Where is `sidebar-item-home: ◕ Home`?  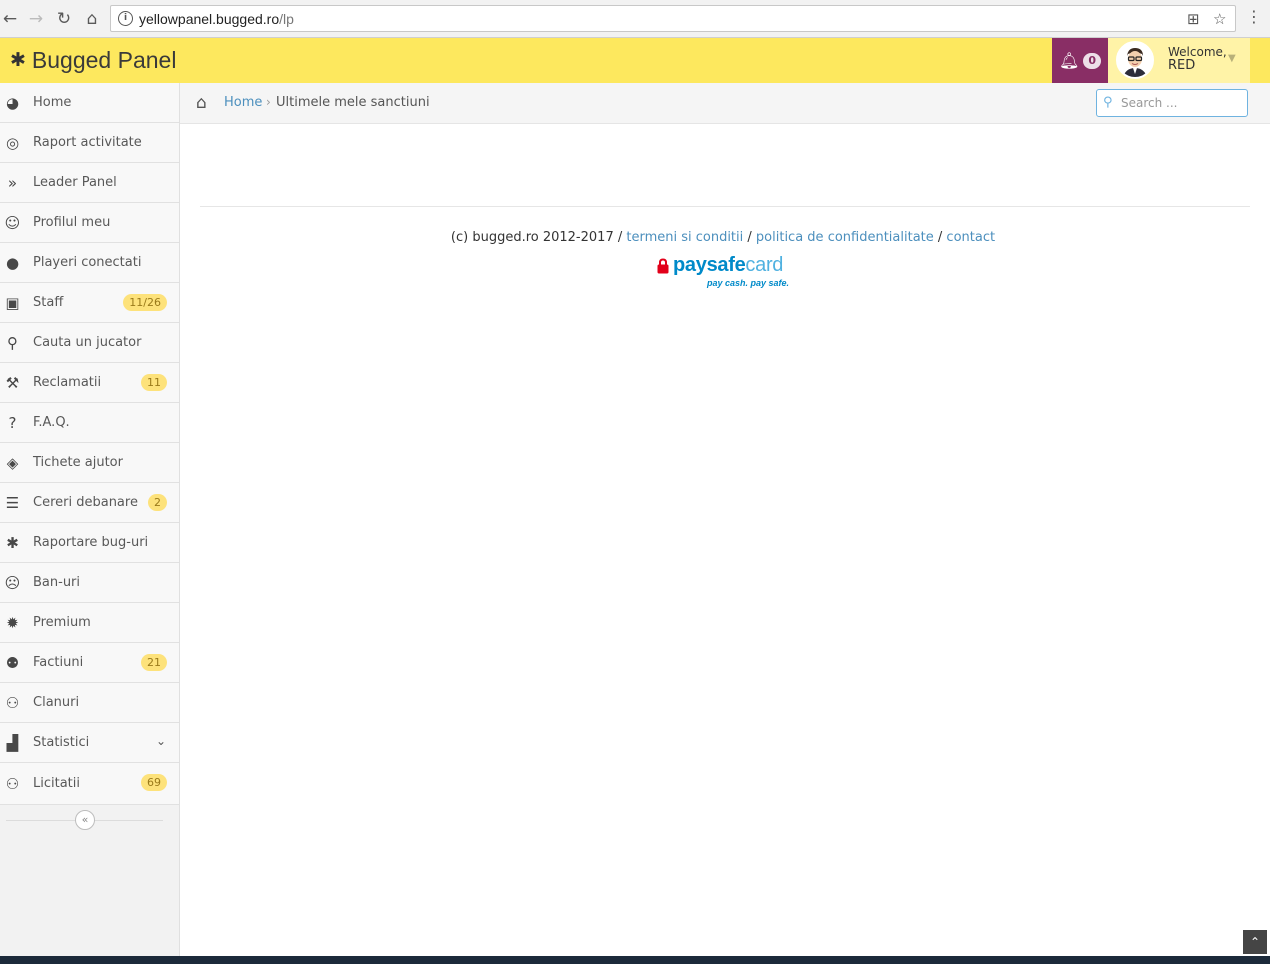
sidebar-item-home: ◕ Home is located at coordinates (89, 103).